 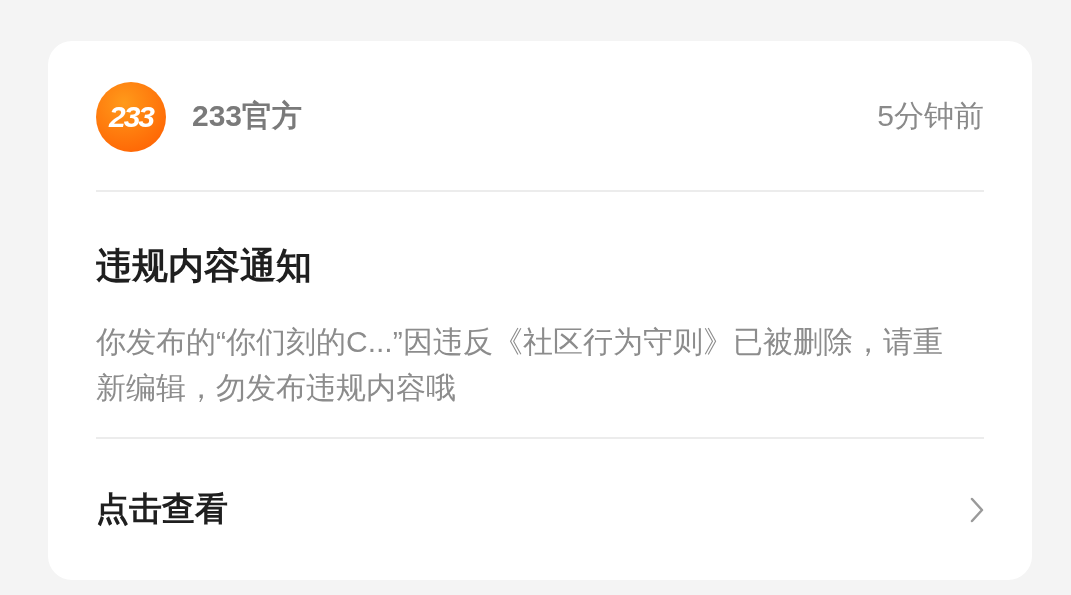 What do you see at coordinates (930, 116) in the screenshot?
I see `timestamp: 5分钟前` at bounding box center [930, 116].